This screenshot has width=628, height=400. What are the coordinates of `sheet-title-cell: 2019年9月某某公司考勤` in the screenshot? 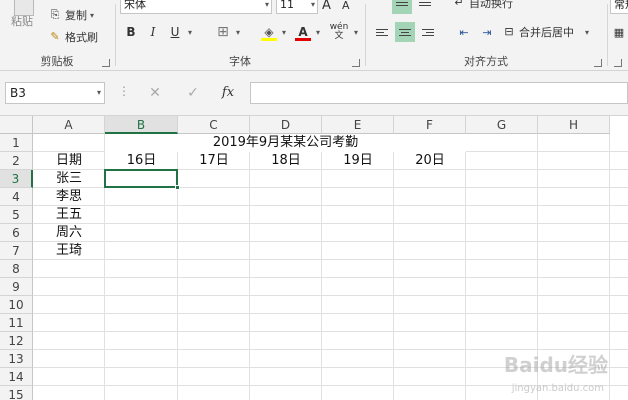 It's located at (285, 143).